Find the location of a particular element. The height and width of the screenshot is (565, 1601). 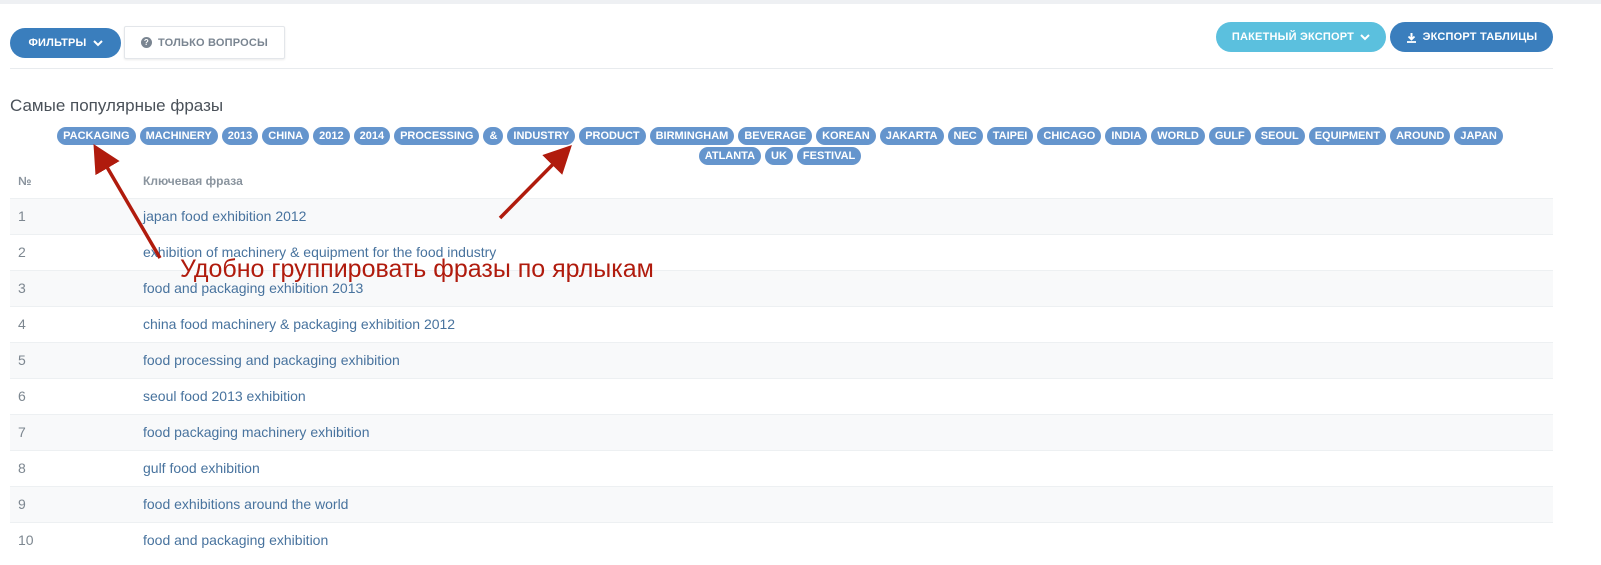

table-header-row: № Ключевая фраза is located at coordinates (781, 181).